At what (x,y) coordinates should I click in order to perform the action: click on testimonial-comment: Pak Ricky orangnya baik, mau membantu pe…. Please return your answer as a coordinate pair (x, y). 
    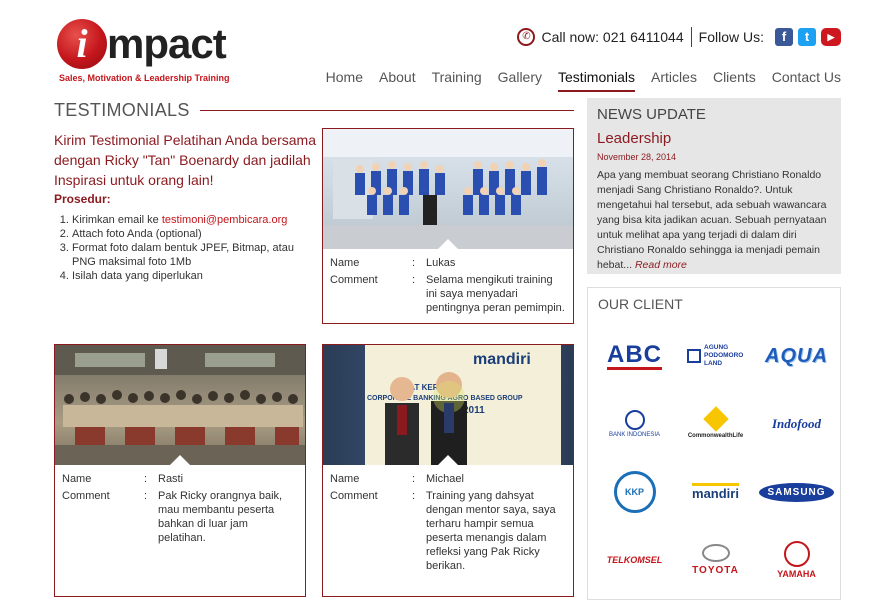
    Looking at the image, I should click on (220, 517).